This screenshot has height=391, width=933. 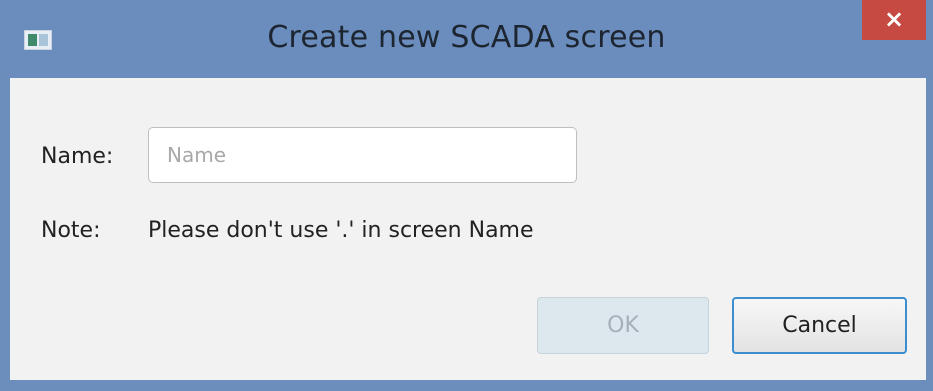 What do you see at coordinates (341, 230) in the screenshot?
I see `note-text: Please don't use '.' in screen Name` at bounding box center [341, 230].